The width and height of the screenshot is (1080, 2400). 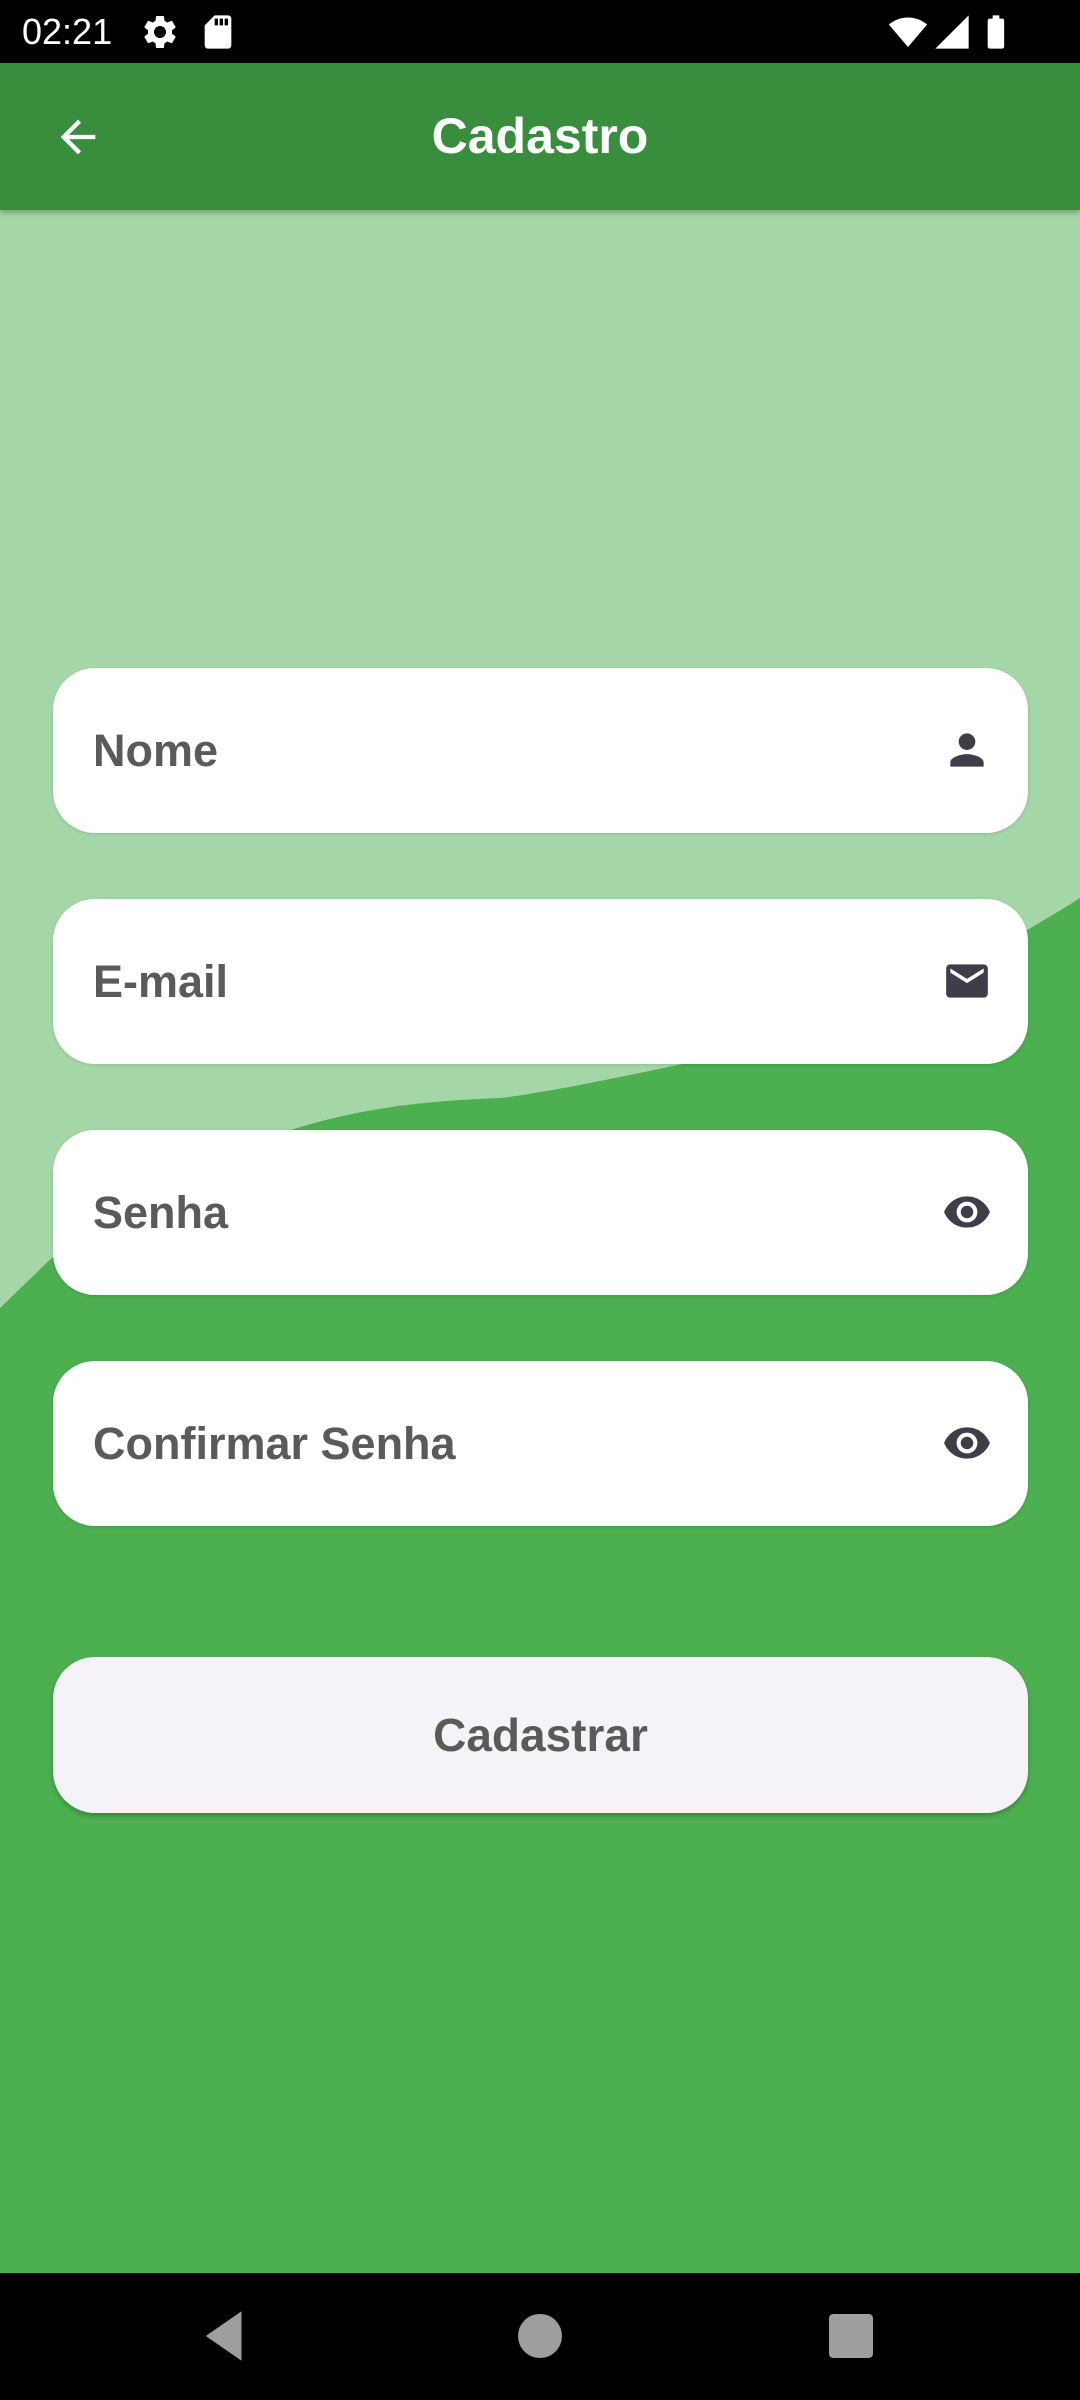 What do you see at coordinates (851, 2336) in the screenshot?
I see `recents-square-icon` at bounding box center [851, 2336].